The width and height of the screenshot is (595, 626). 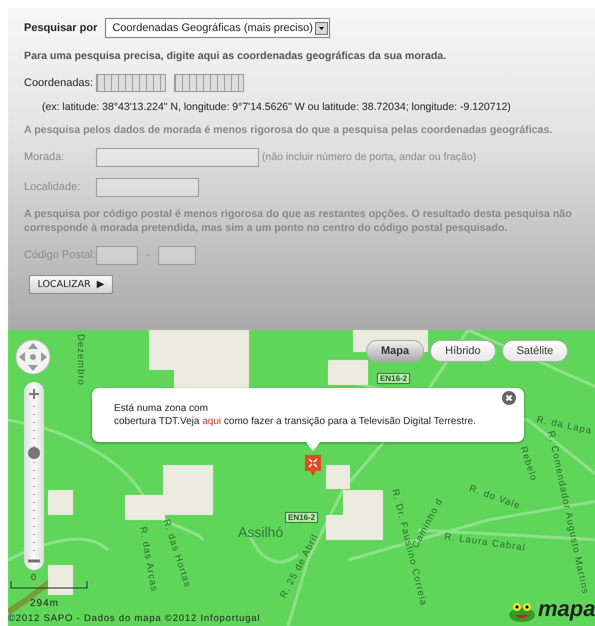 What do you see at coordinates (34, 452) in the screenshot?
I see `zoom-slider-thumb` at bounding box center [34, 452].